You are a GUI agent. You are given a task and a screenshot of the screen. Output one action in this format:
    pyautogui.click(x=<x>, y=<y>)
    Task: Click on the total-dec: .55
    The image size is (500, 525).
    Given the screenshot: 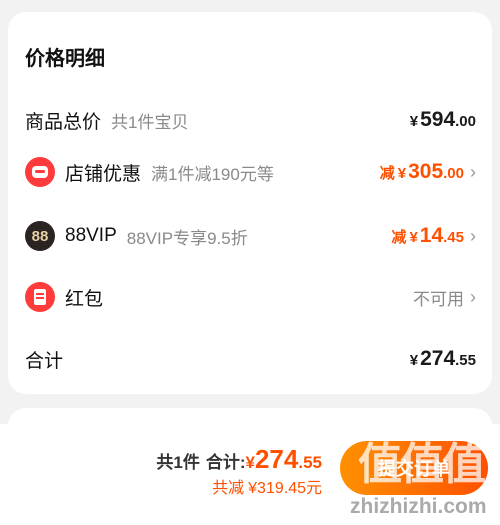 What is the action you would take?
    pyautogui.click(x=310, y=462)
    